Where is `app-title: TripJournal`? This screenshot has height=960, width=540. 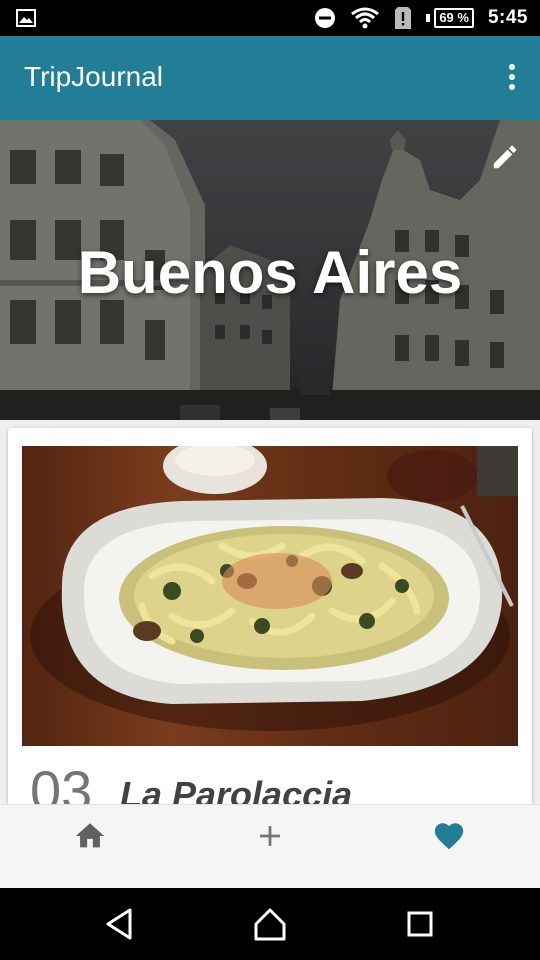
app-title: TripJournal is located at coordinates (94, 76).